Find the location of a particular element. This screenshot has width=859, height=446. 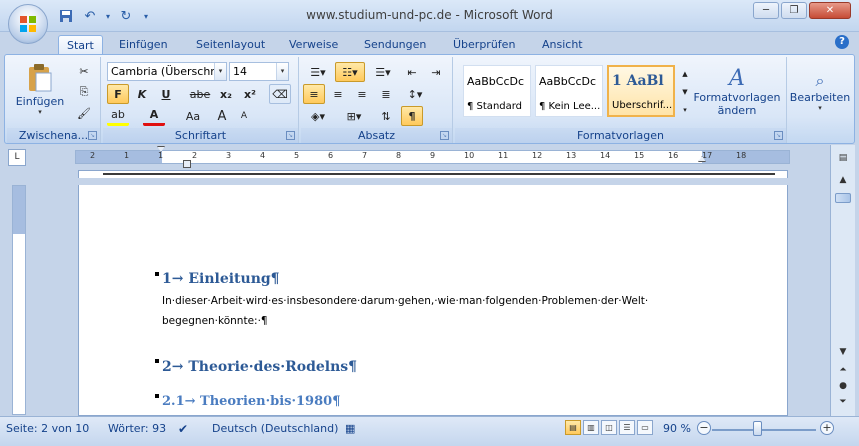

web-layout-view-icon: ◫ is located at coordinates (609, 427).